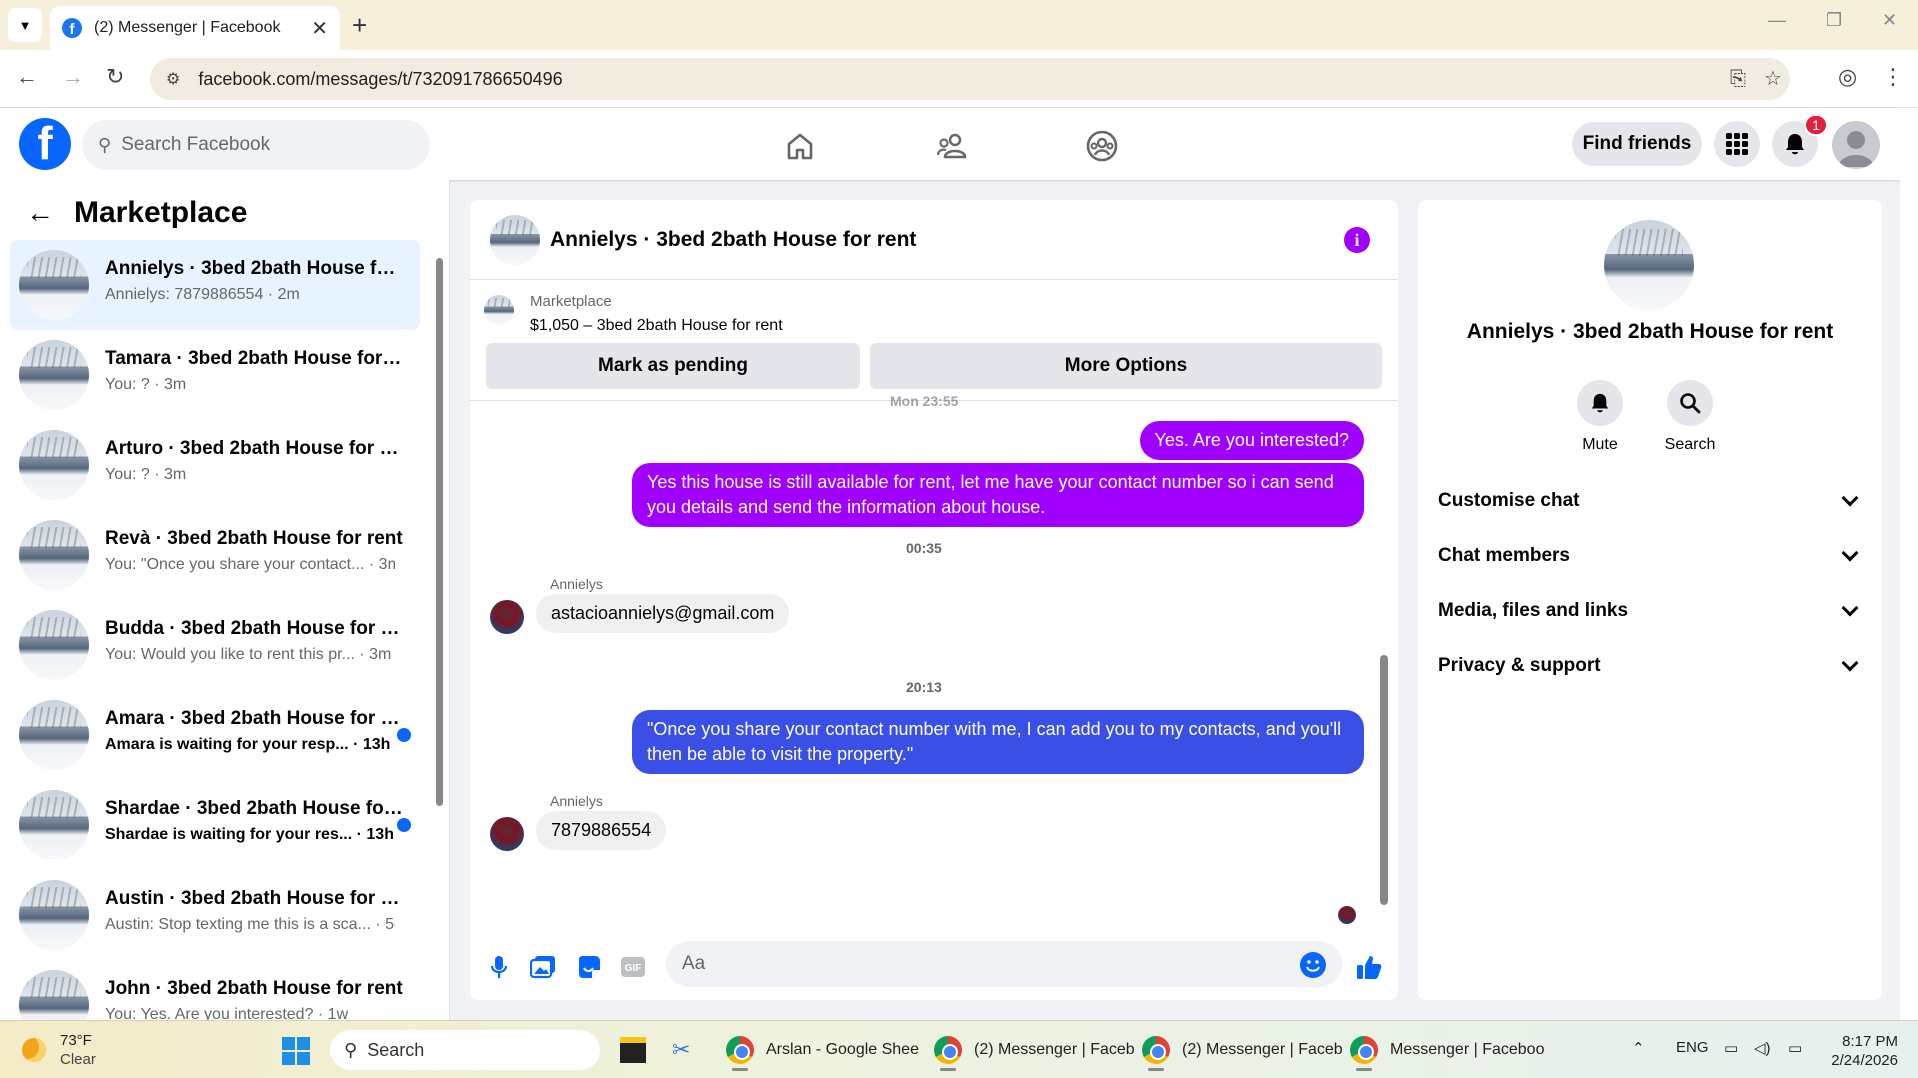 This screenshot has height=1078, width=1918. Describe the element at coordinates (1004, 964) in the screenshot. I see `message-input: Aa` at that location.